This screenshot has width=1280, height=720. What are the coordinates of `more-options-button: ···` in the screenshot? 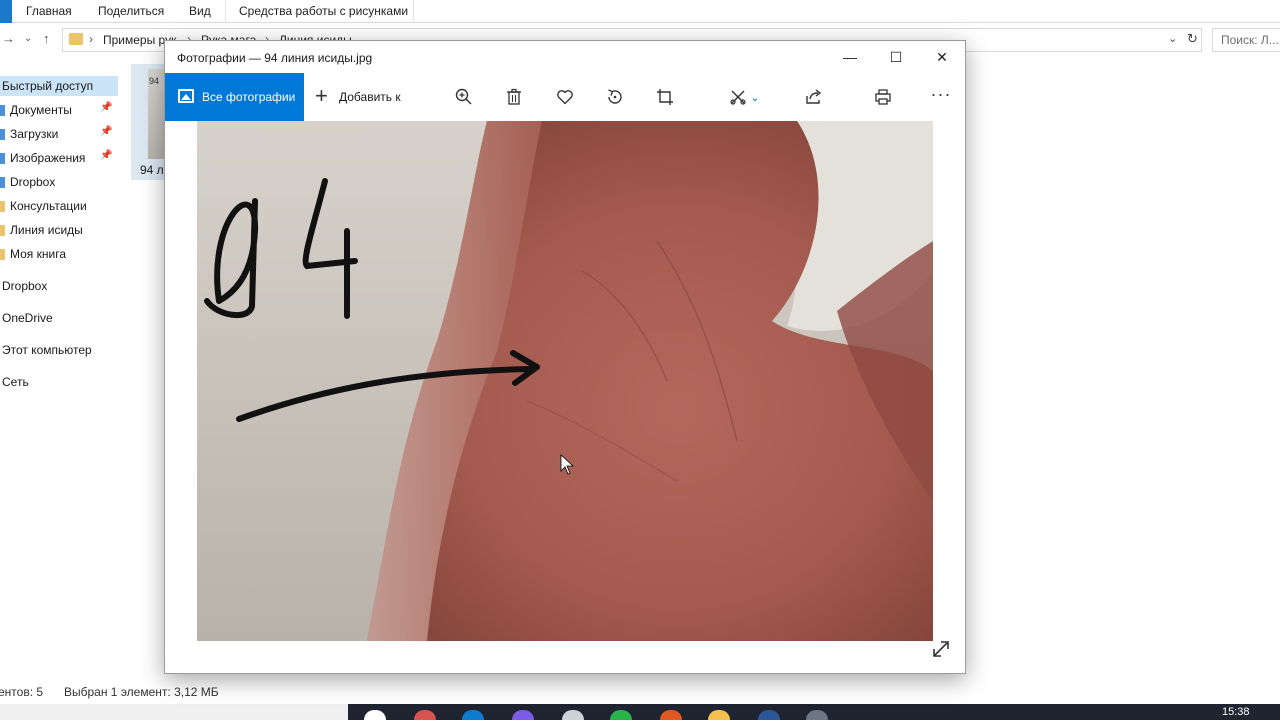 It's located at (941, 97).